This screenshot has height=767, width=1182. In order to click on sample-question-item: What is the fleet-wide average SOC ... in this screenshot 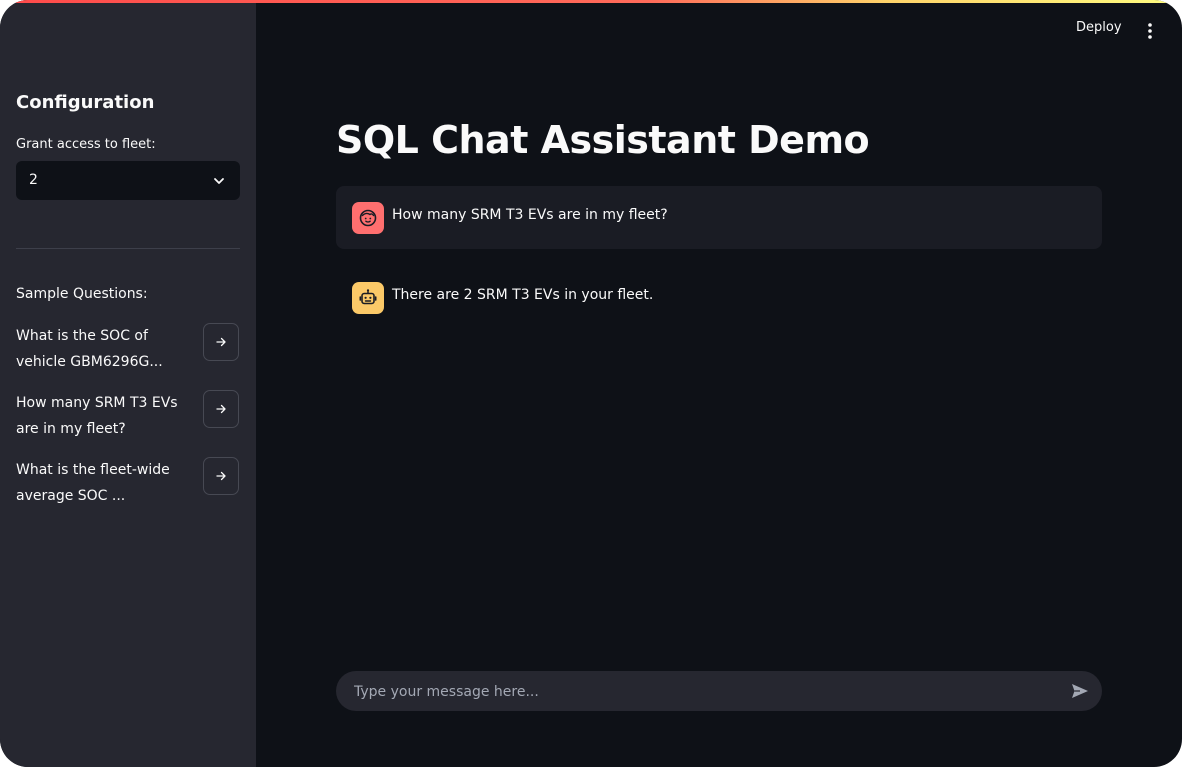, I will do `click(128, 483)`.